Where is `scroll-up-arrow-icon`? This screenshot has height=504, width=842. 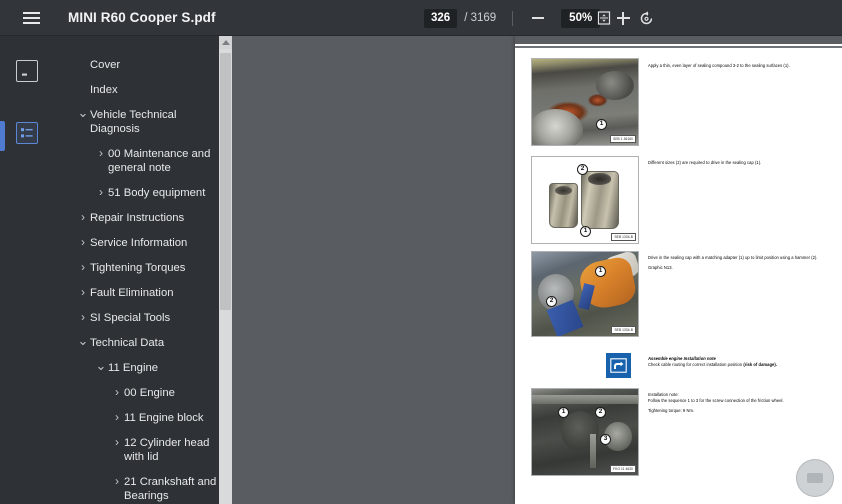 scroll-up-arrow-icon is located at coordinates (225, 42).